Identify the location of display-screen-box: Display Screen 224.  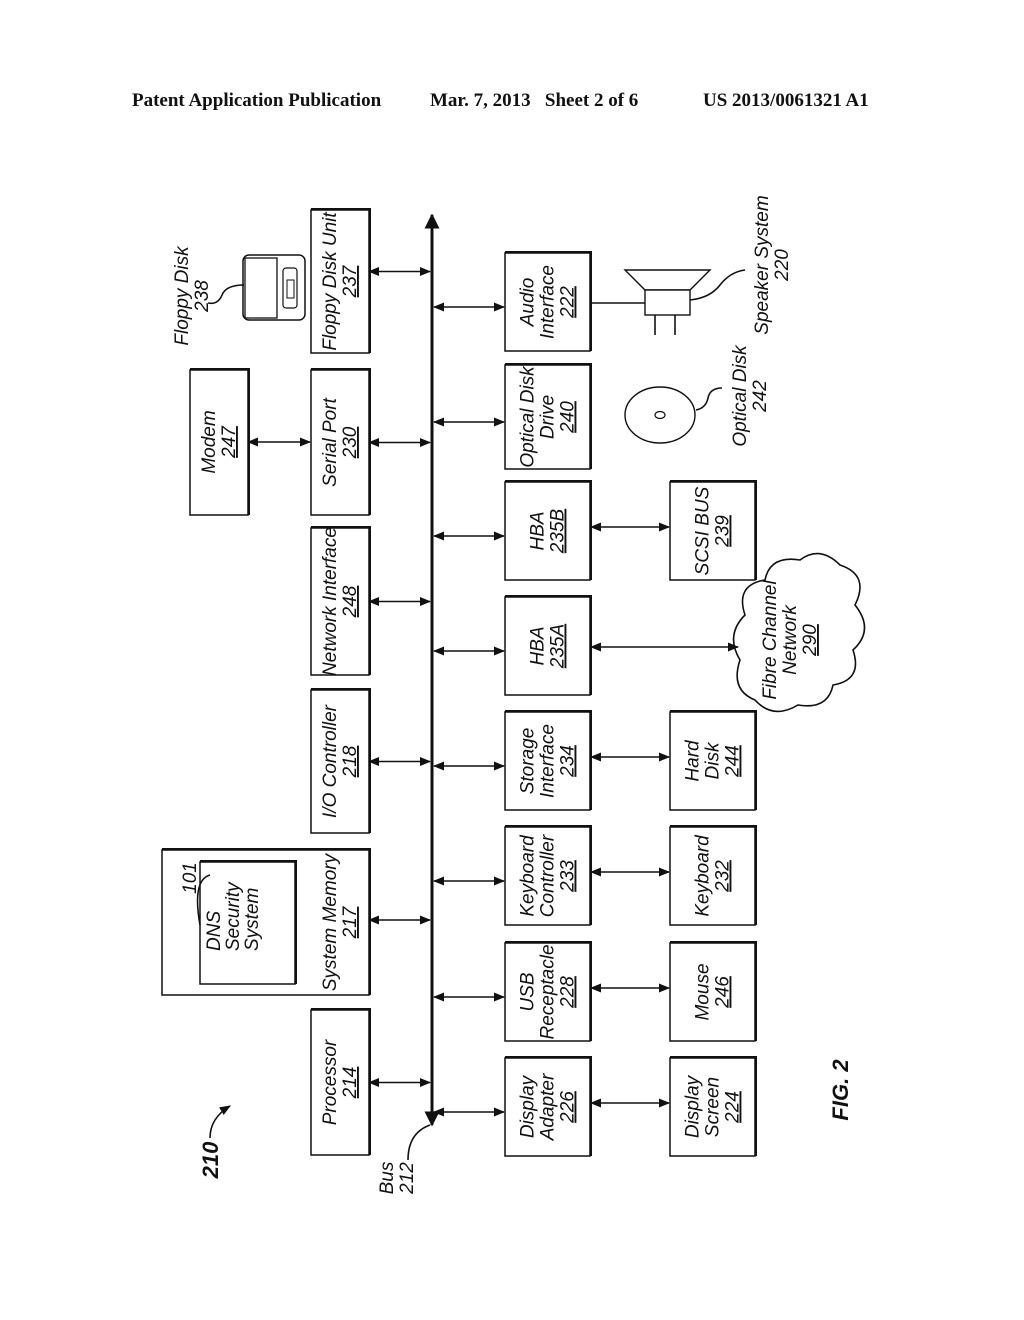
(713, 1106).